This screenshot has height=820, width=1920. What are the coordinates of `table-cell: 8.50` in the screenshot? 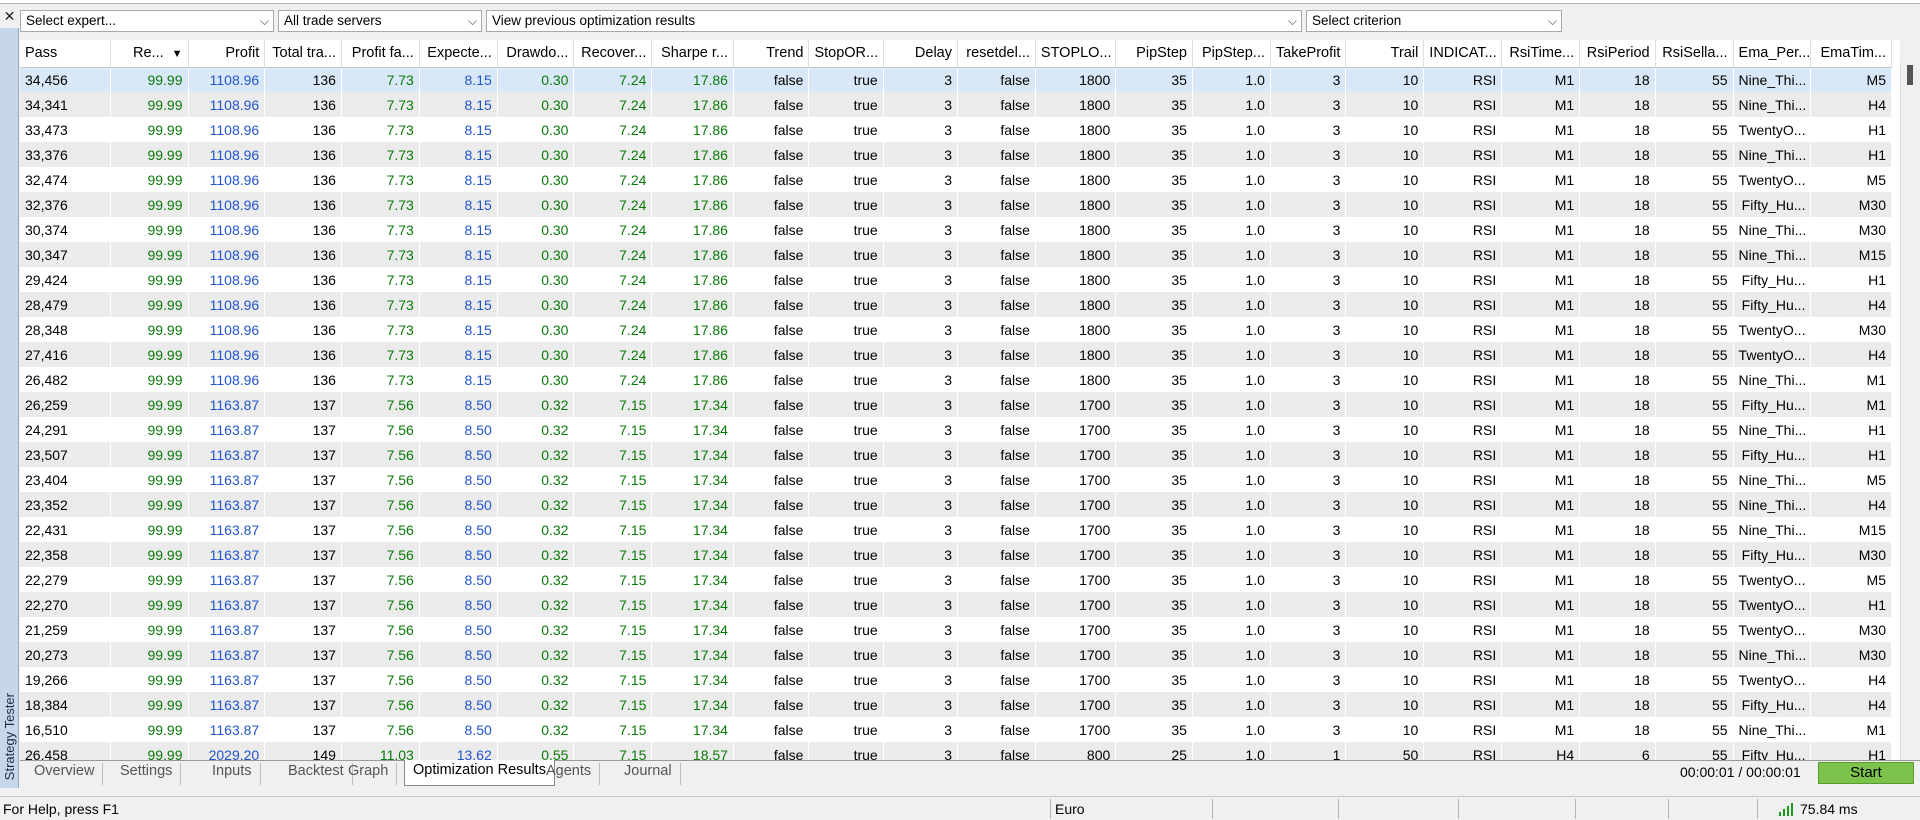 It's located at (458, 604).